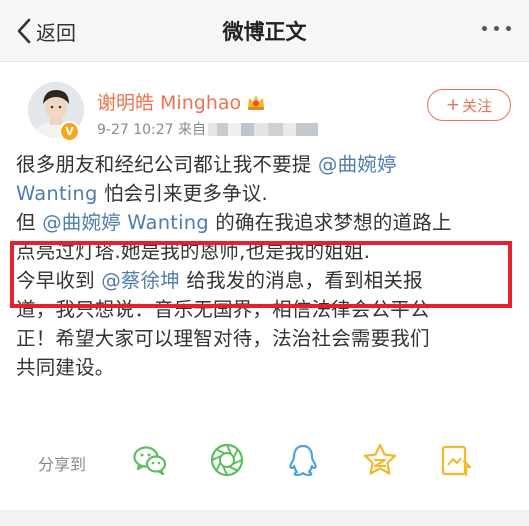 Image resolution: width=529 pixels, height=526 pixels. I want to click on author-name-row: 谢明皓 Minghao, so click(181, 101).